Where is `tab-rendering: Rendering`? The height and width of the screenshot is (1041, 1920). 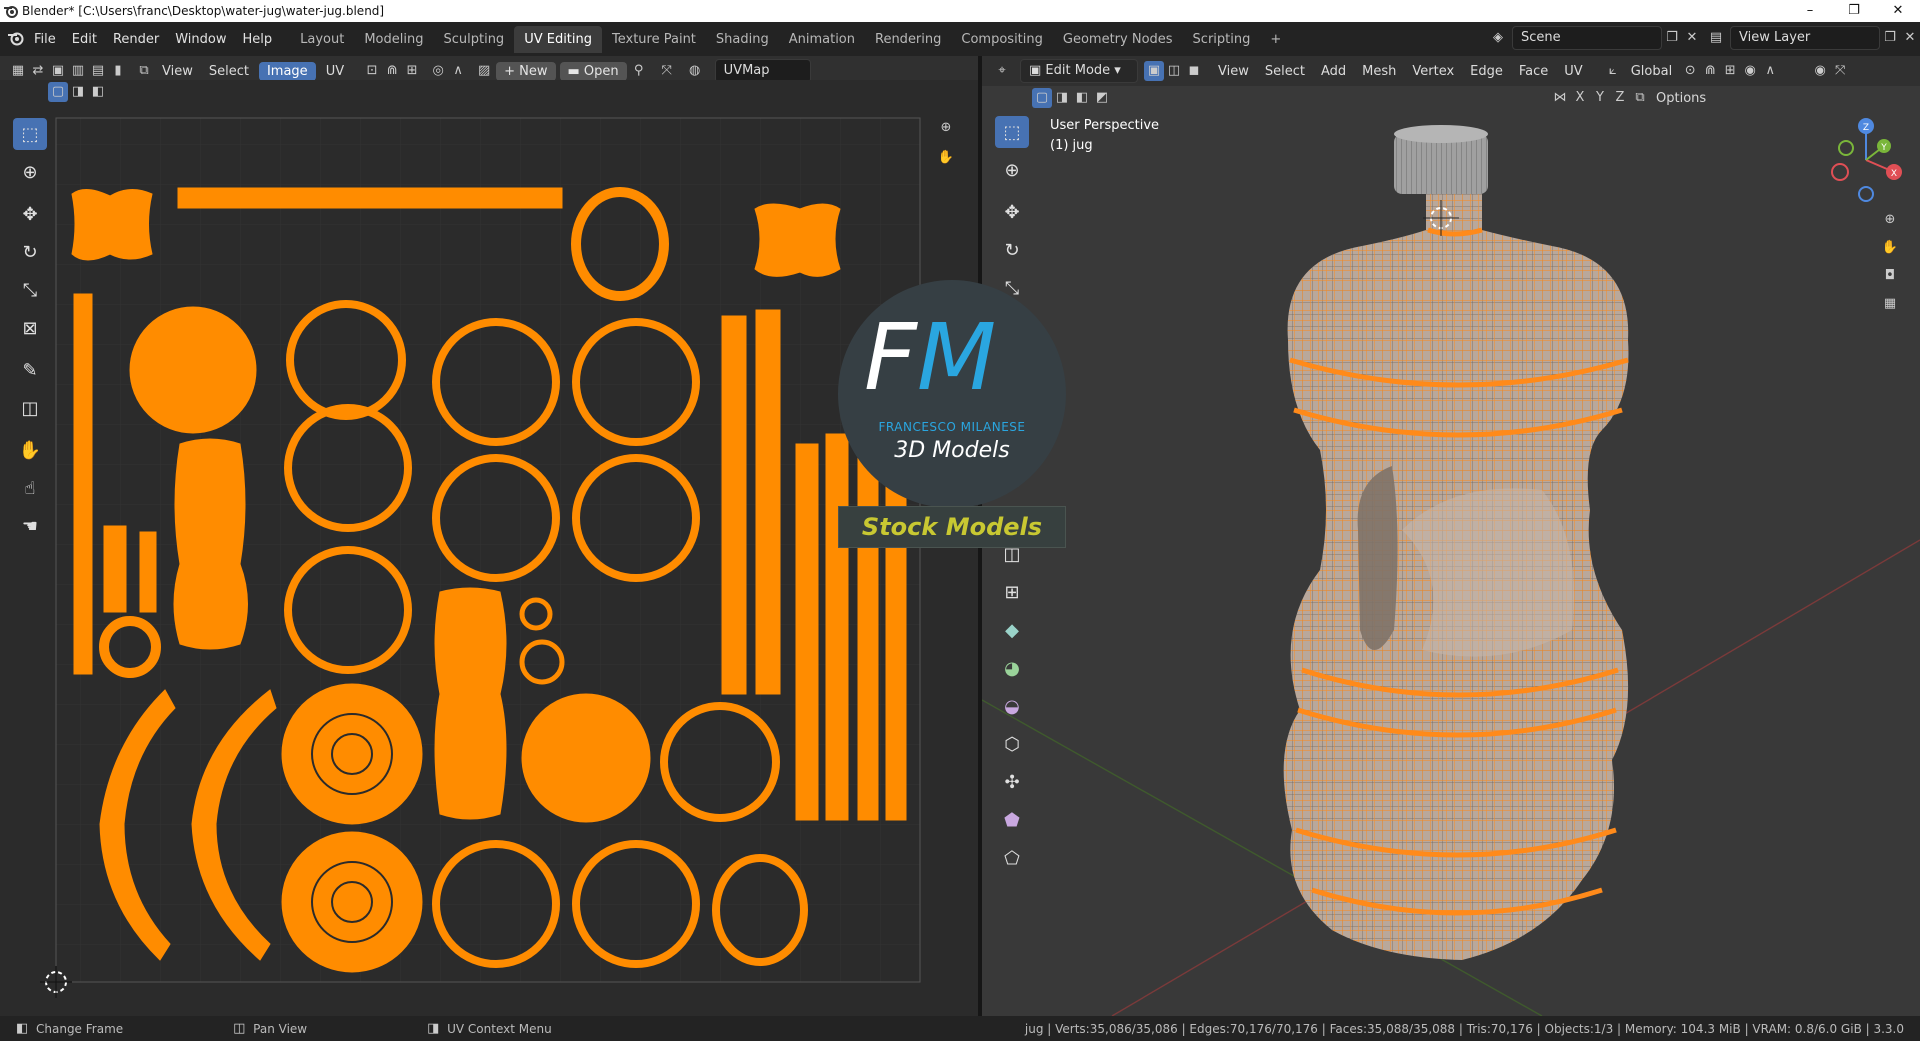 tab-rendering: Rendering is located at coordinates (908, 39).